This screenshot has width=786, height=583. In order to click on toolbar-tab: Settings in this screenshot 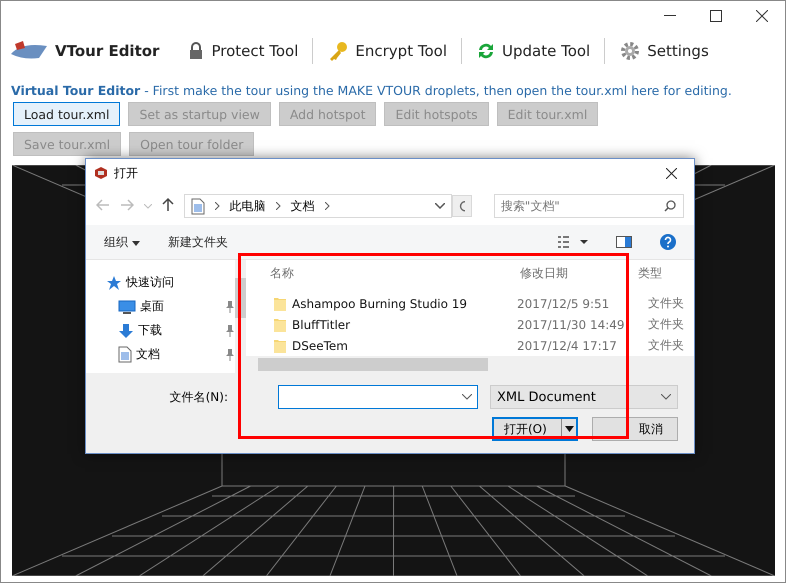, I will do `click(664, 51)`.